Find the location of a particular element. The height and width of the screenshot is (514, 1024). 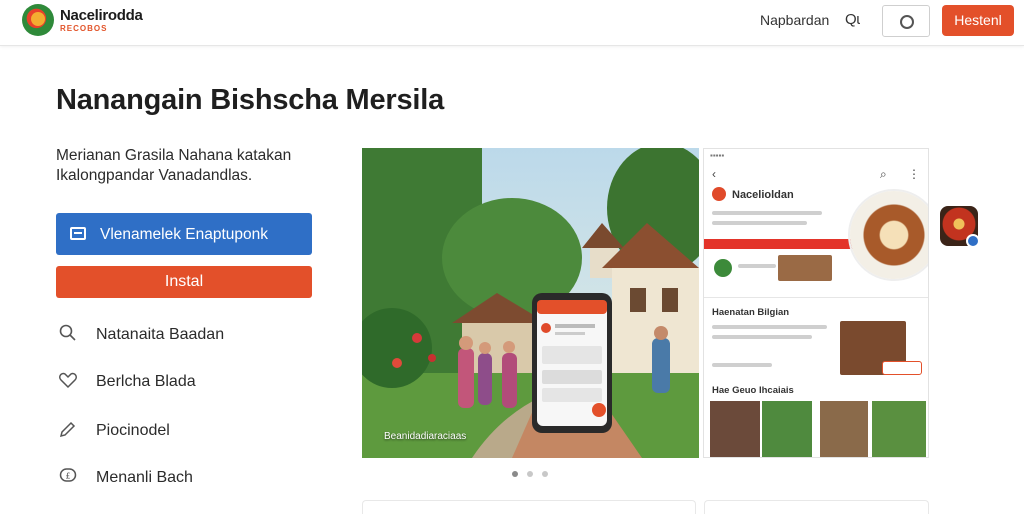

primary-action-button: Vlenamelek Enaptuponk is located at coordinates (184, 234).